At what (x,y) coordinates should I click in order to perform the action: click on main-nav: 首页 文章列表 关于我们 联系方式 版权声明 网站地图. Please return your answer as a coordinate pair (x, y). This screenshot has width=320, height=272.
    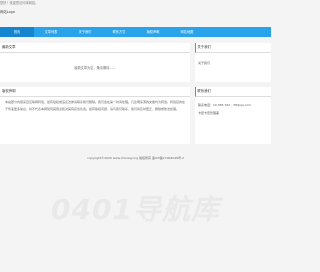
    Looking at the image, I should click on (135, 32).